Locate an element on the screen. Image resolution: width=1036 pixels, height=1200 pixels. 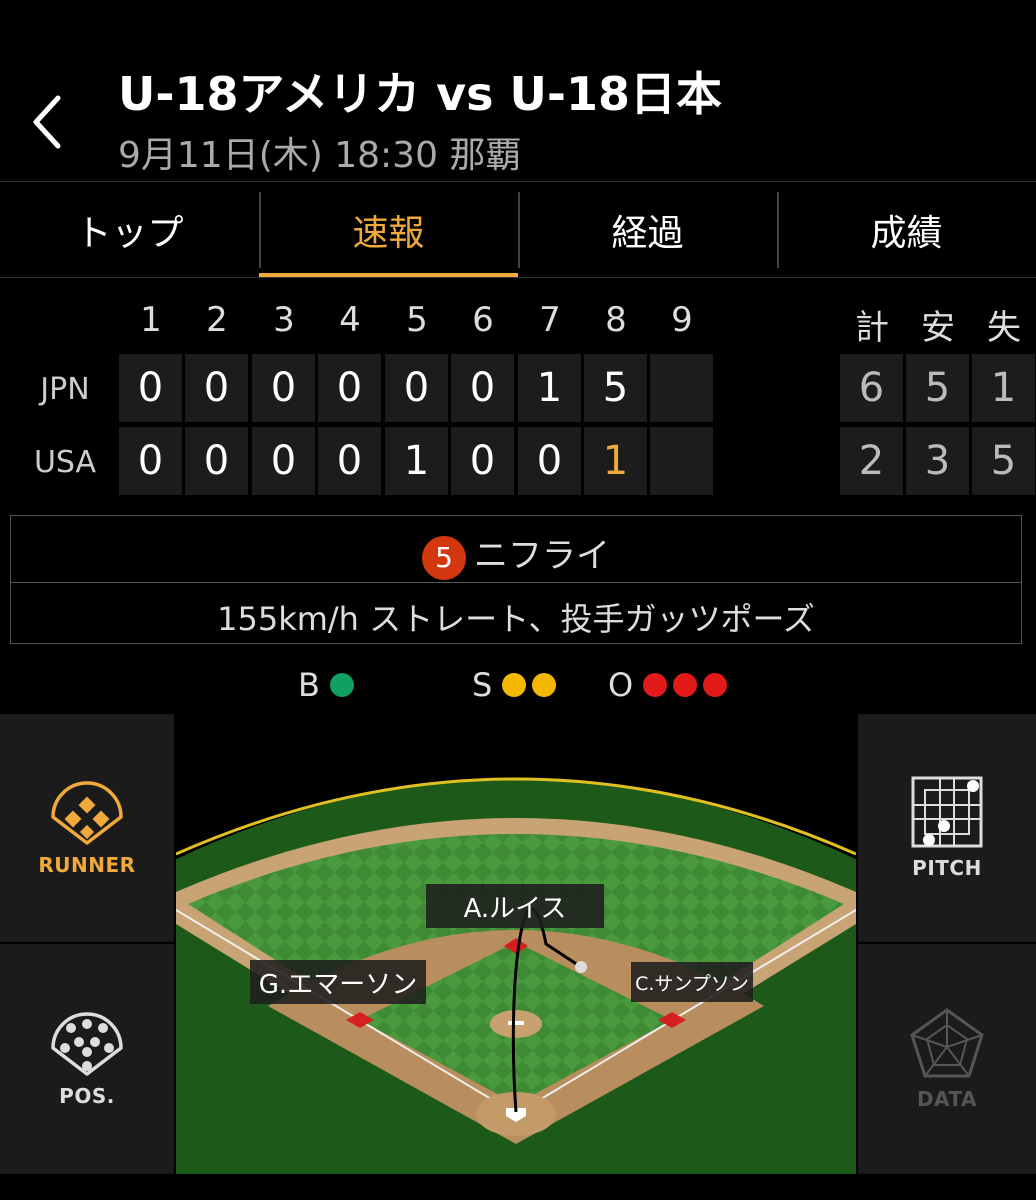
data-label: DATA is located at coordinates (947, 1099).